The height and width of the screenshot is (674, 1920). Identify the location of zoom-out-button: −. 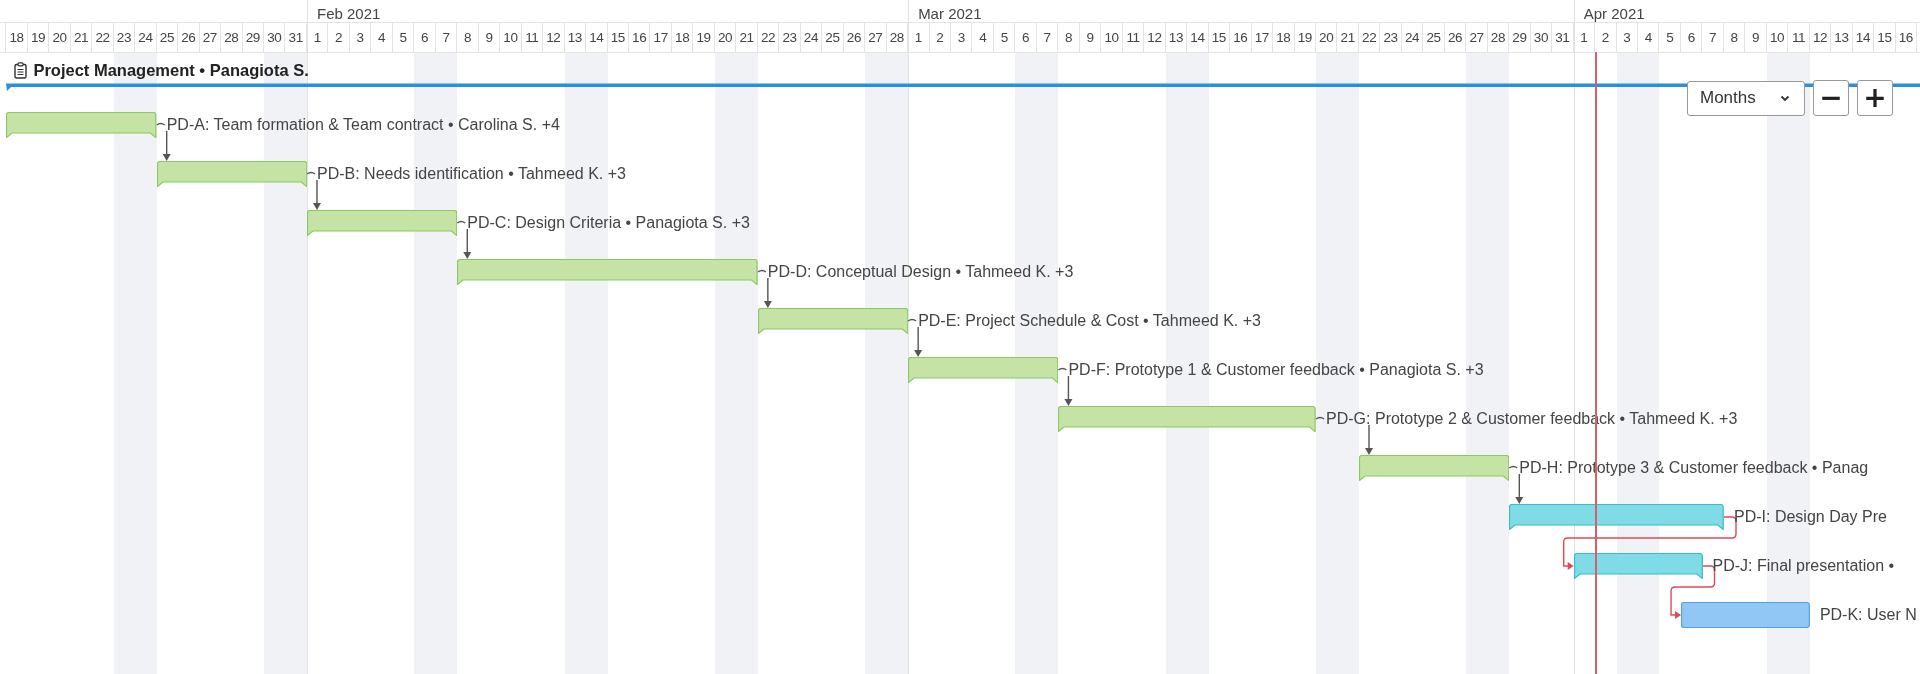
(1831, 98).